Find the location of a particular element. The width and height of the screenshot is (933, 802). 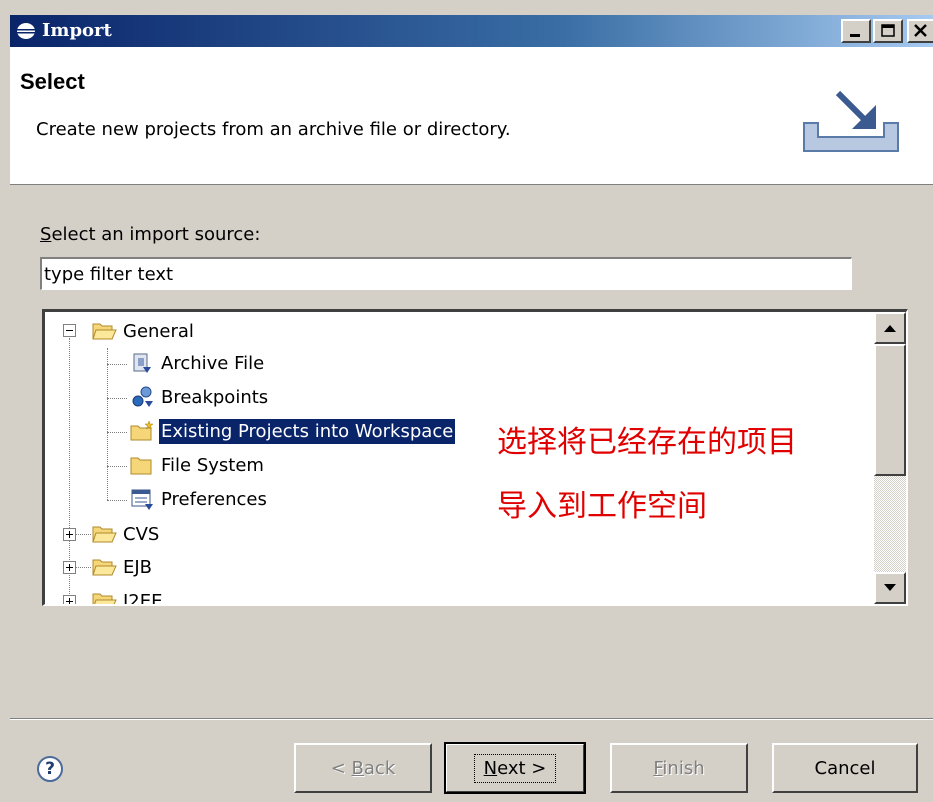

tree-item-archive-file: Archive File is located at coordinates (197, 363).